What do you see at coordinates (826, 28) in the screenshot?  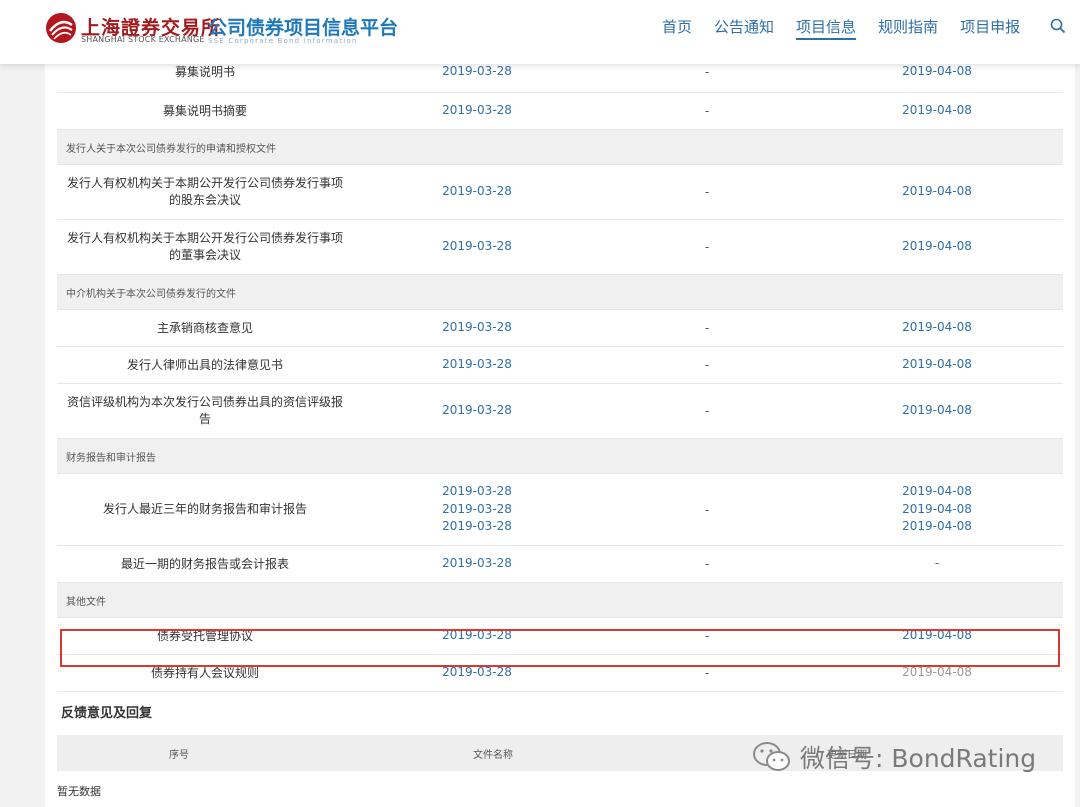 I see `nav-project-info: 项目信息` at bounding box center [826, 28].